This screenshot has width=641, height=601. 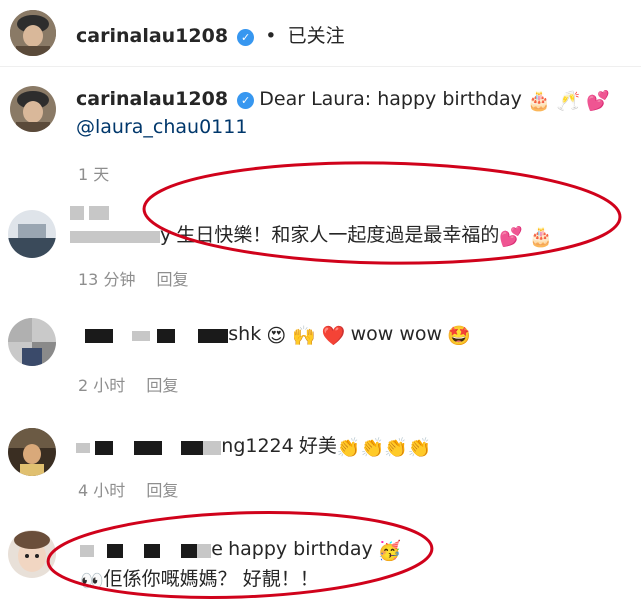 I want to click on caption-time: 1 天, so click(x=93, y=174).